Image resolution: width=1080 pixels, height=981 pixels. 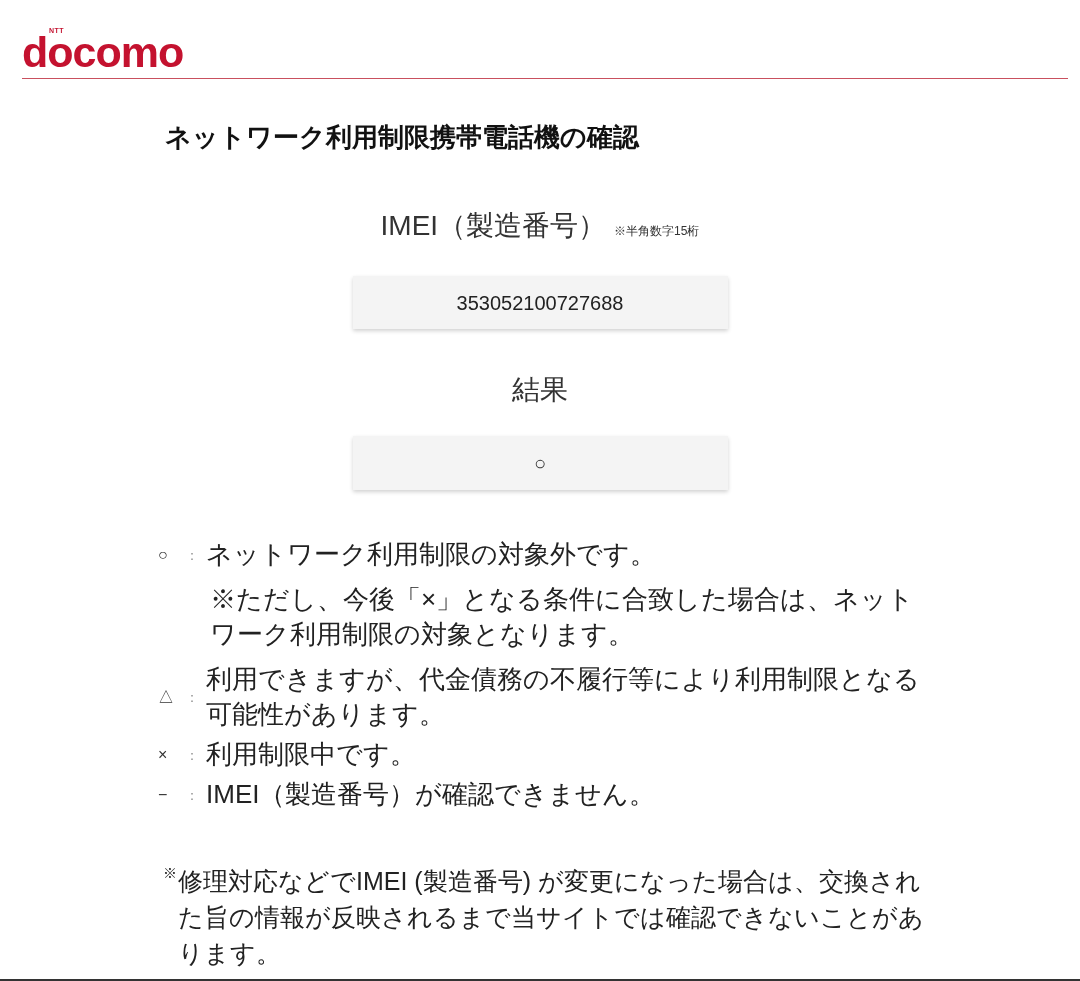 I want to click on result-value: ○, so click(x=540, y=463).